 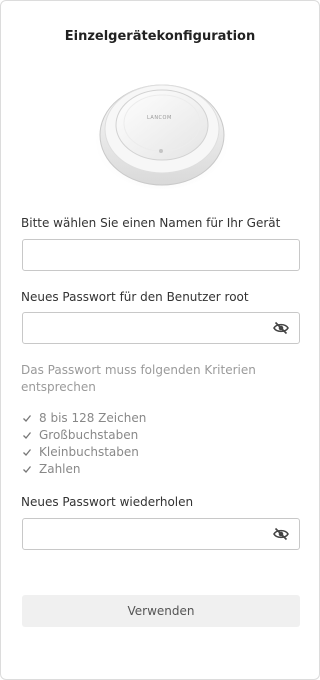 I want to click on device-brand-text: LANCOM, so click(x=159, y=118).